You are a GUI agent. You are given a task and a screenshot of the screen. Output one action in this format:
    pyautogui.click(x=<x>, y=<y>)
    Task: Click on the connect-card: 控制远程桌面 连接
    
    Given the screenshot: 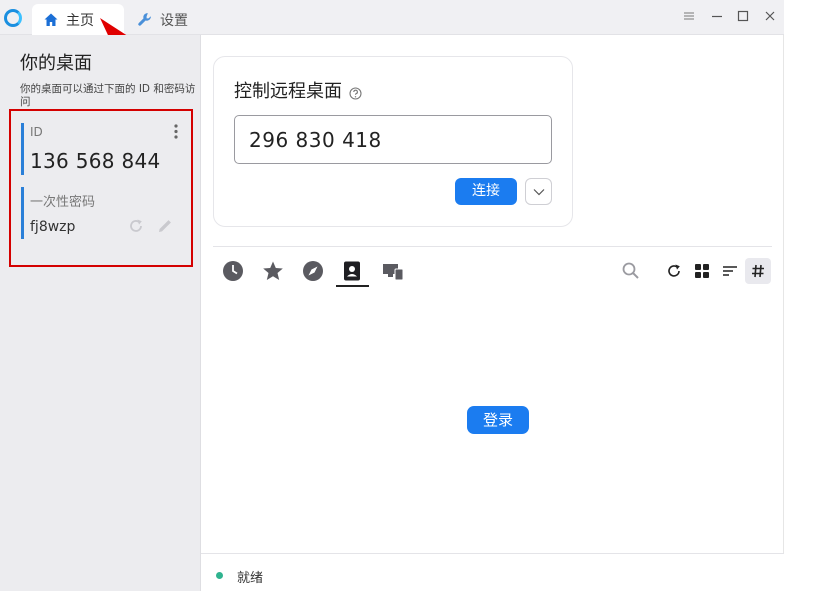 What is the action you would take?
    pyautogui.click(x=393, y=141)
    